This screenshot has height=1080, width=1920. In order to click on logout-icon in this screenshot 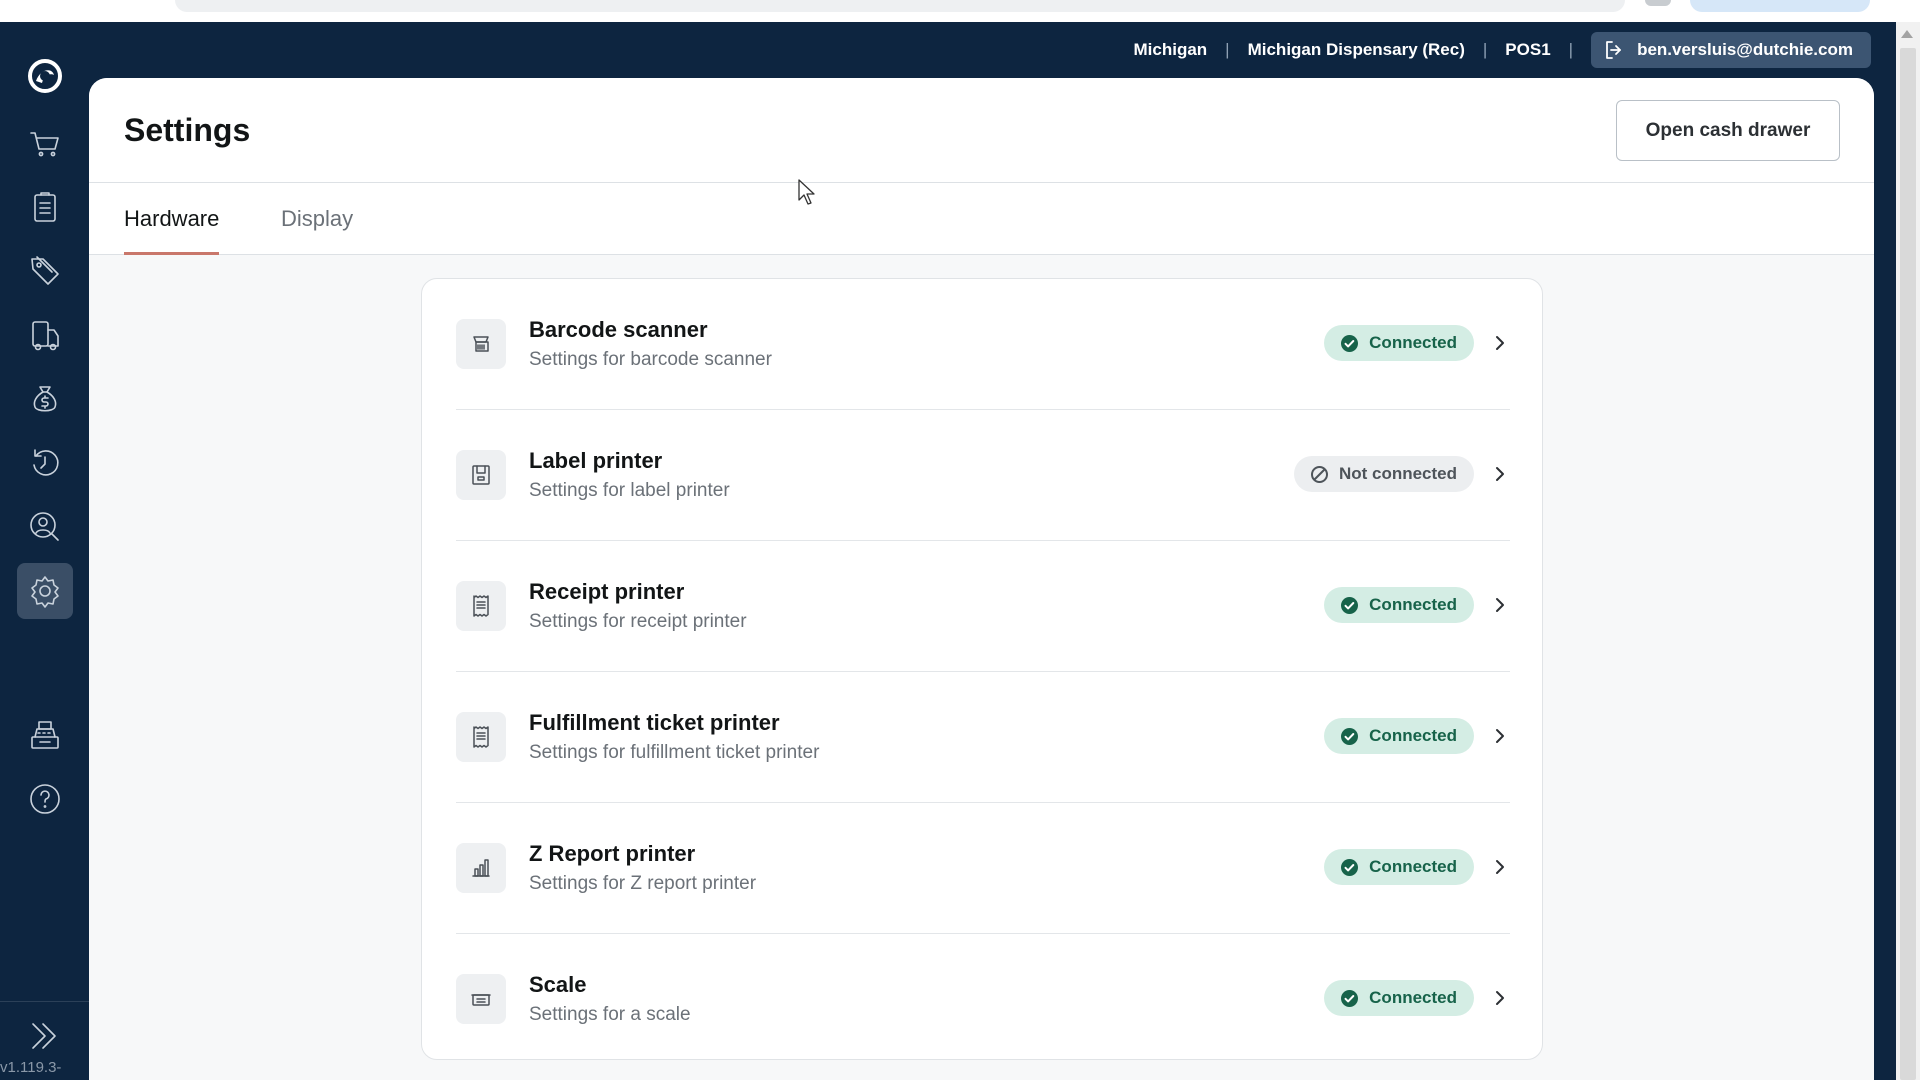, I will do `click(1613, 50)`.